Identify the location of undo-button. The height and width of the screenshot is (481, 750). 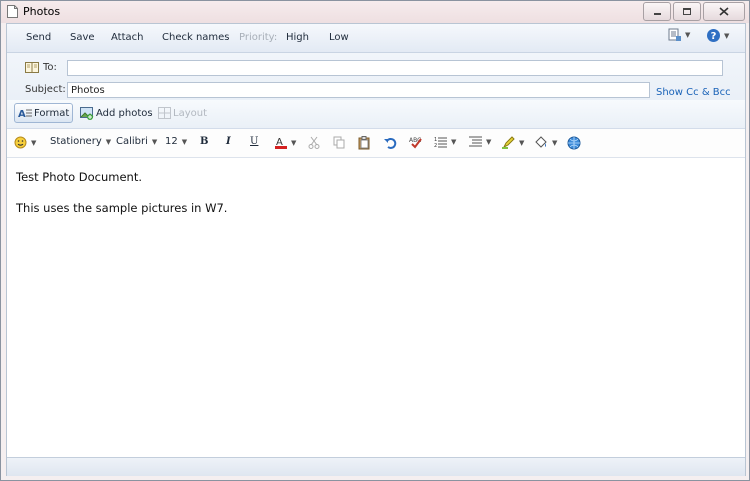
(390, 142).